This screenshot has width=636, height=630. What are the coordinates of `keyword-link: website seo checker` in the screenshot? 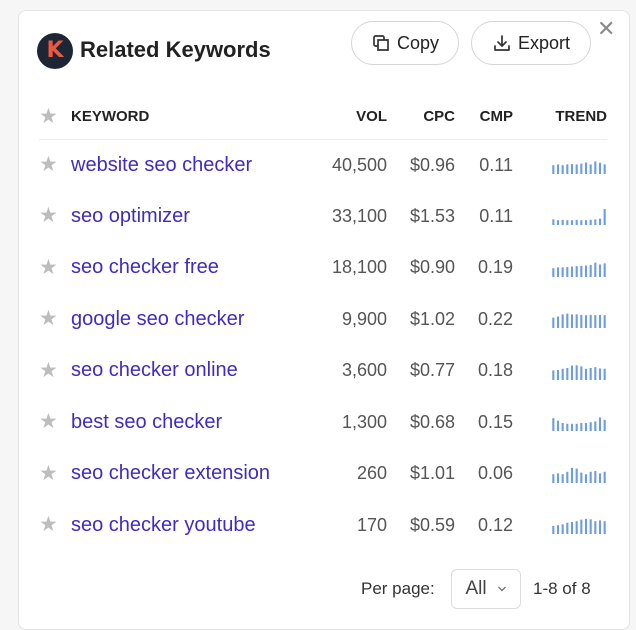 It's located at (161, 165).